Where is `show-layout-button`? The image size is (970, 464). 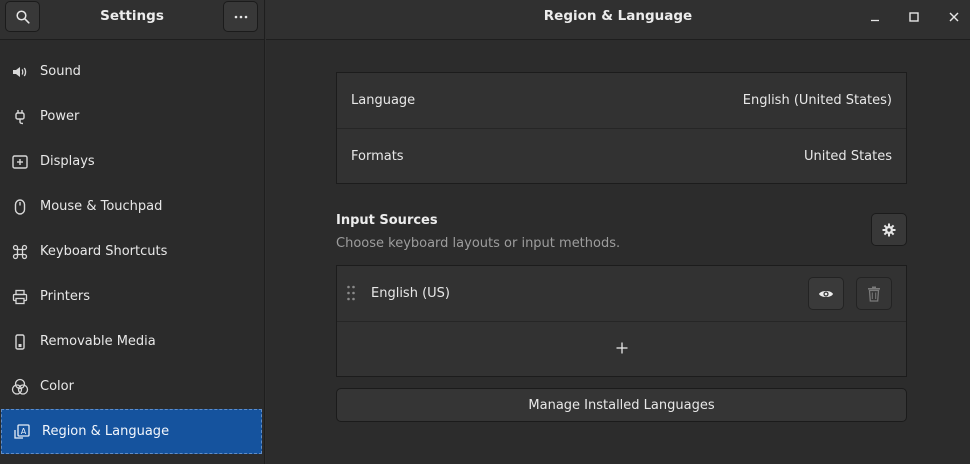 show-layout-button is located at coordinates (826, 293).